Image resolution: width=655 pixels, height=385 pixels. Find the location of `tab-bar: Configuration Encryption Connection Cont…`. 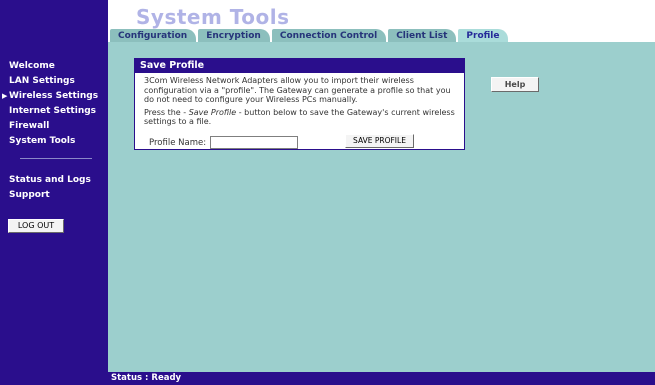

tab-bar: Configuration Encryption Connection Cont… is located at coordinates (310, 36).